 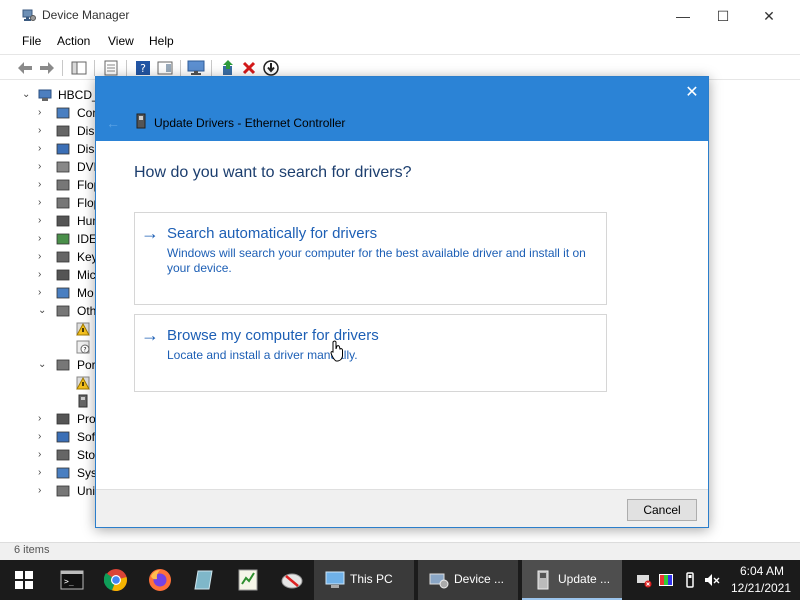 I want to click on tree-item: › Hum, so click(x=48, y=221).